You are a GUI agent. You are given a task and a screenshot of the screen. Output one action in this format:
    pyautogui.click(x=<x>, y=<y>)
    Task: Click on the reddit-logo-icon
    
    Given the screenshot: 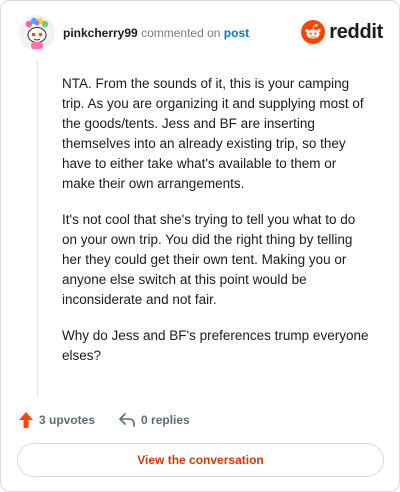 What is the action you would take?
    pyautogui.click(x=313, y=32)
    